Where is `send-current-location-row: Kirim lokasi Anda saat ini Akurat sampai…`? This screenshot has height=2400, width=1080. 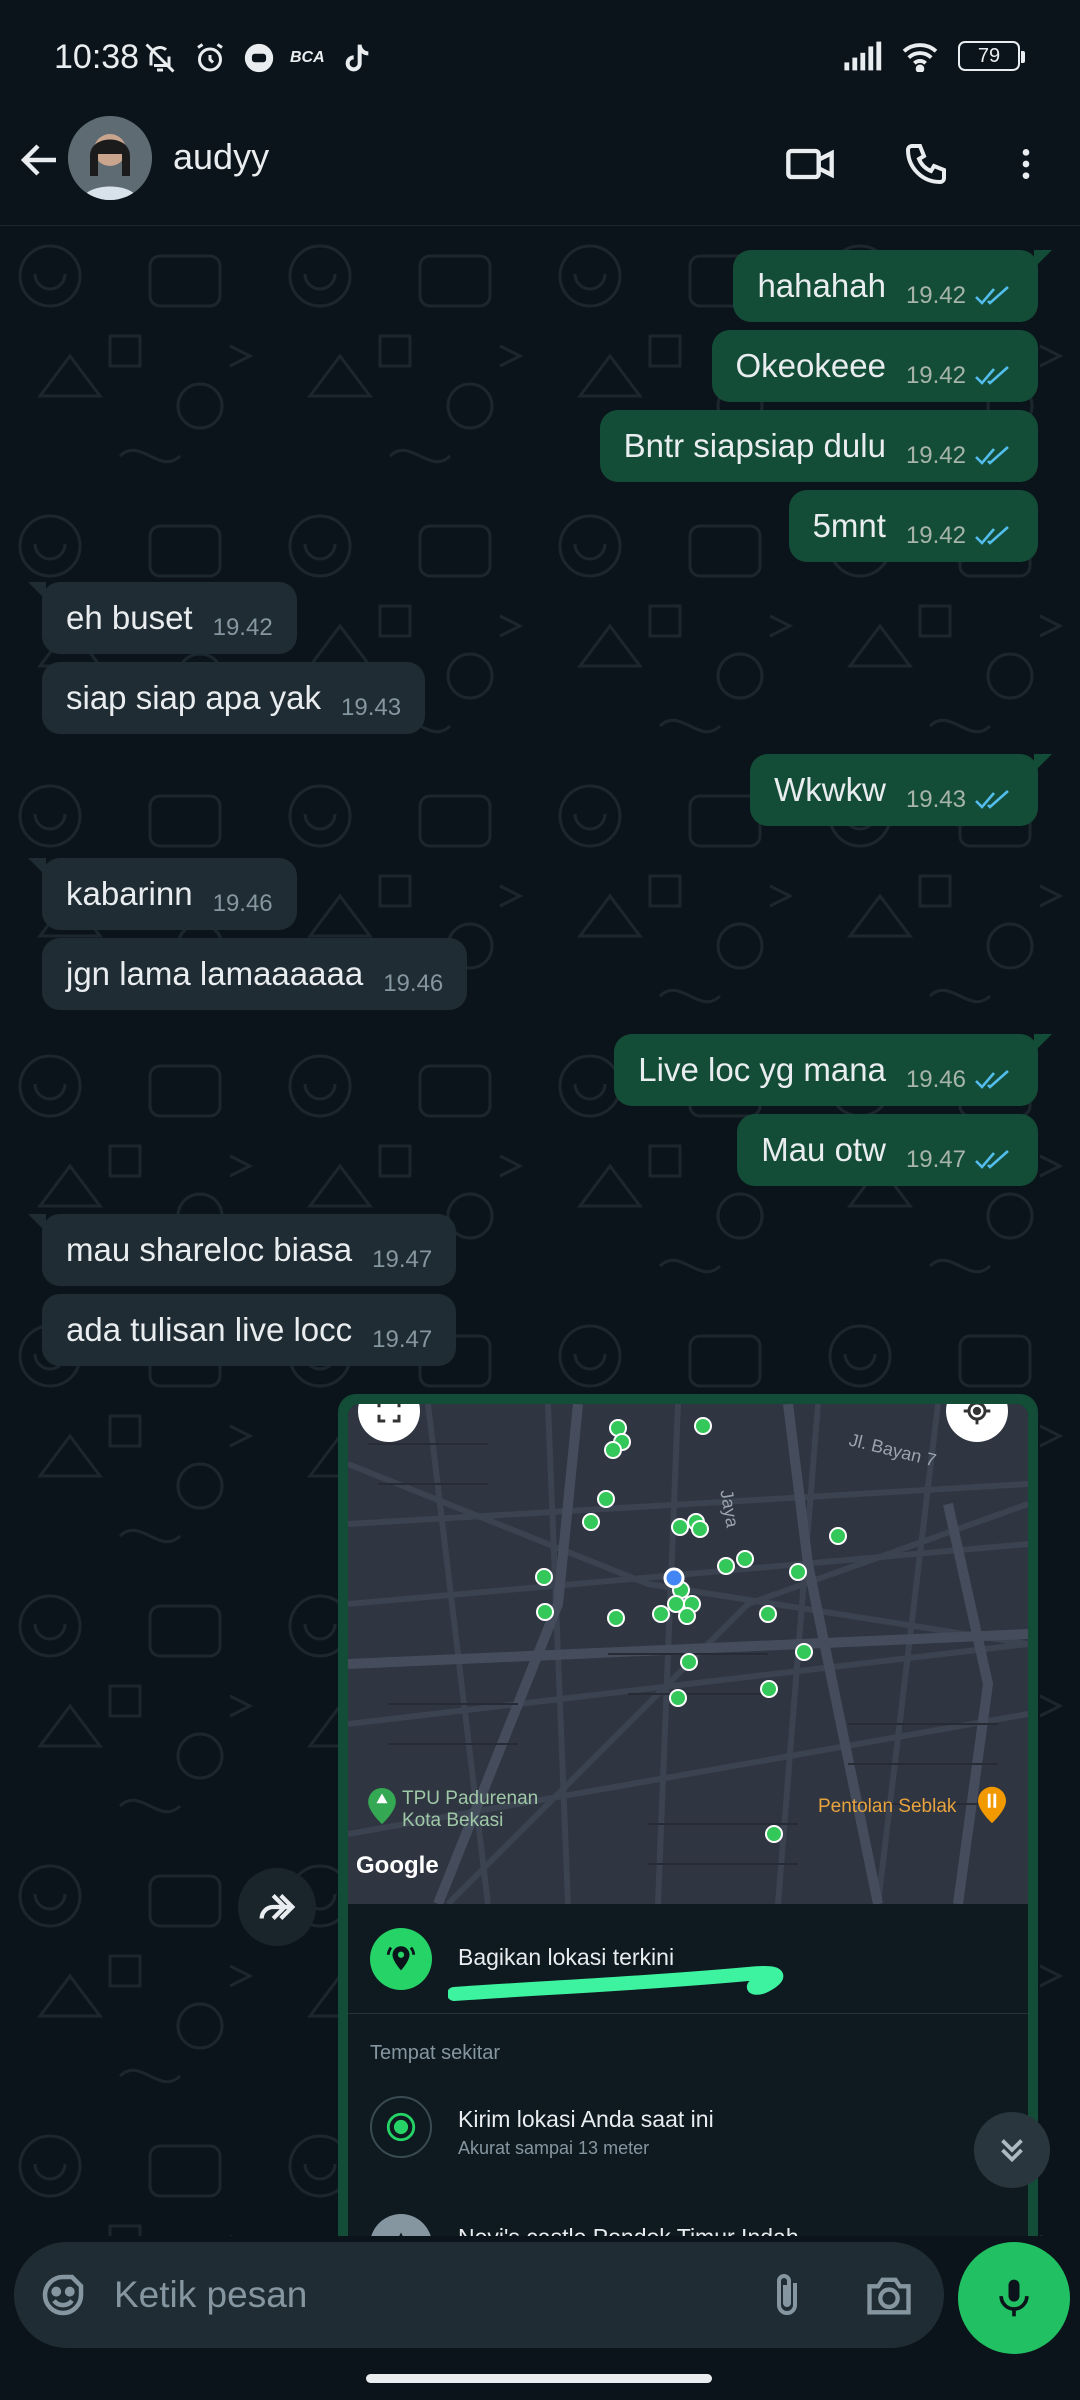
send-current-location-row: Kirim lokasi Anda saat ini Akurat sampai… is located at coordinates (688, 2137).